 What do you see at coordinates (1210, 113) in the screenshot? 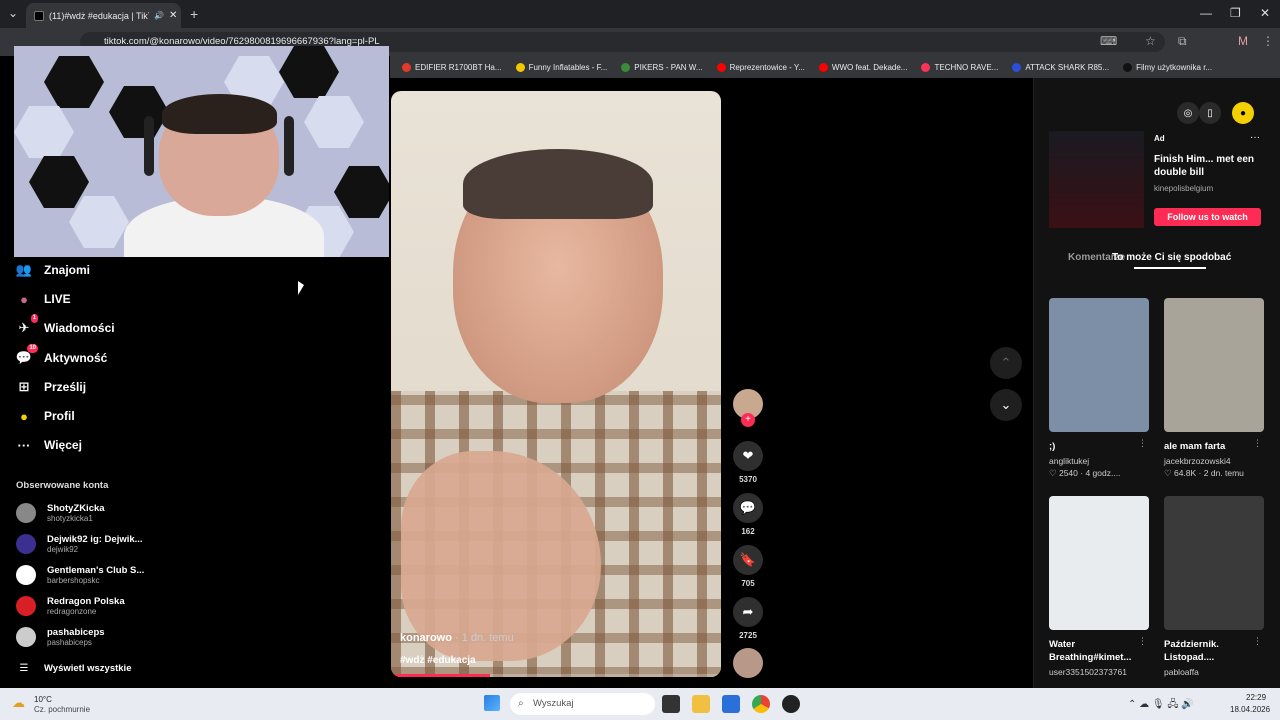
I see `device-icon: ▯` at bounding box center [1210, 113].